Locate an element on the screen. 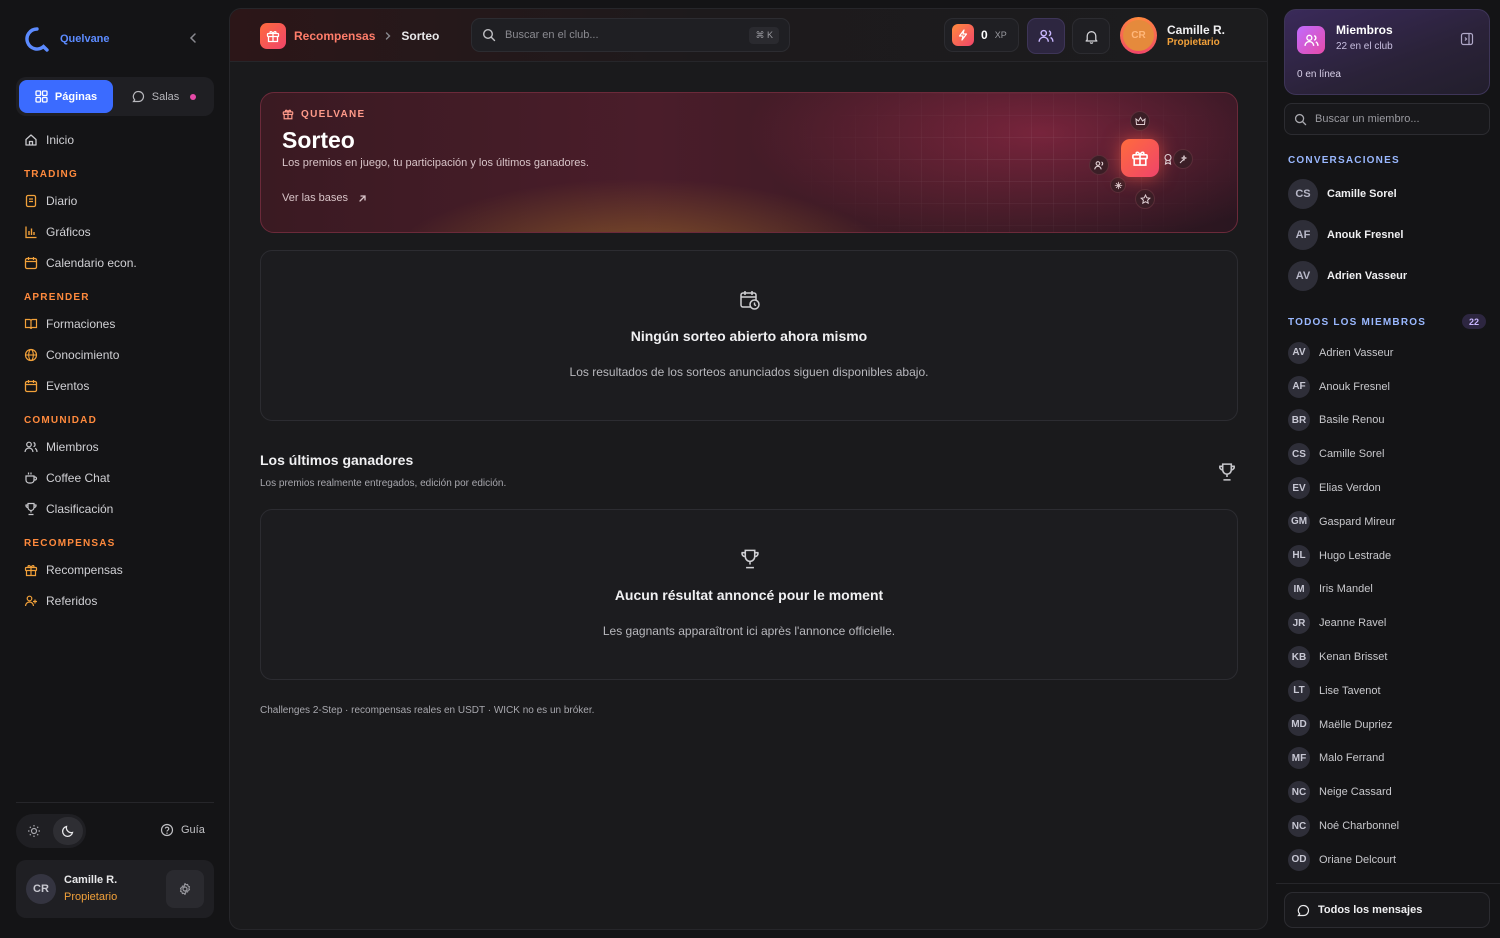  member-name: Noé Charbonnel is located at coordinates (1359, 826).